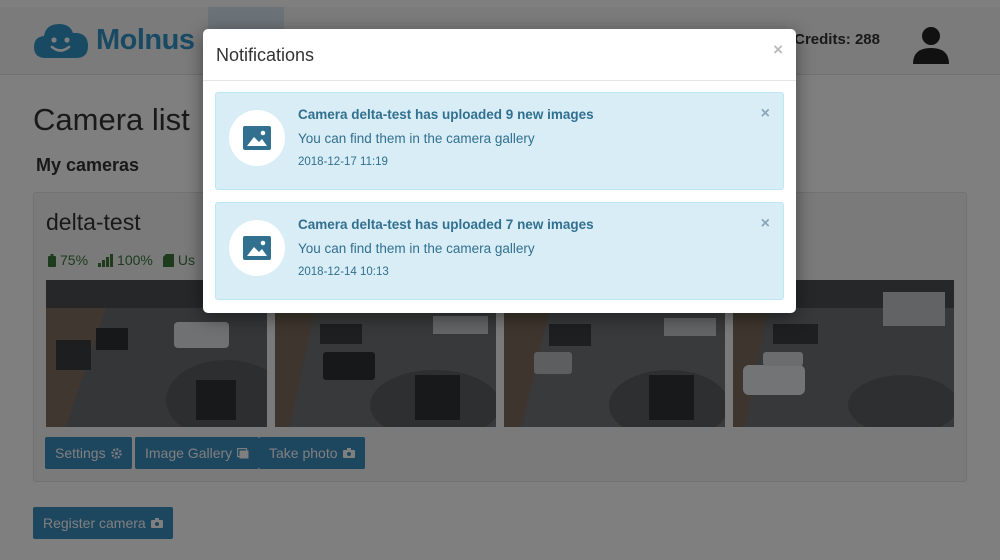  I want to click on modal-header: Notifications ×, so click(499, 55).